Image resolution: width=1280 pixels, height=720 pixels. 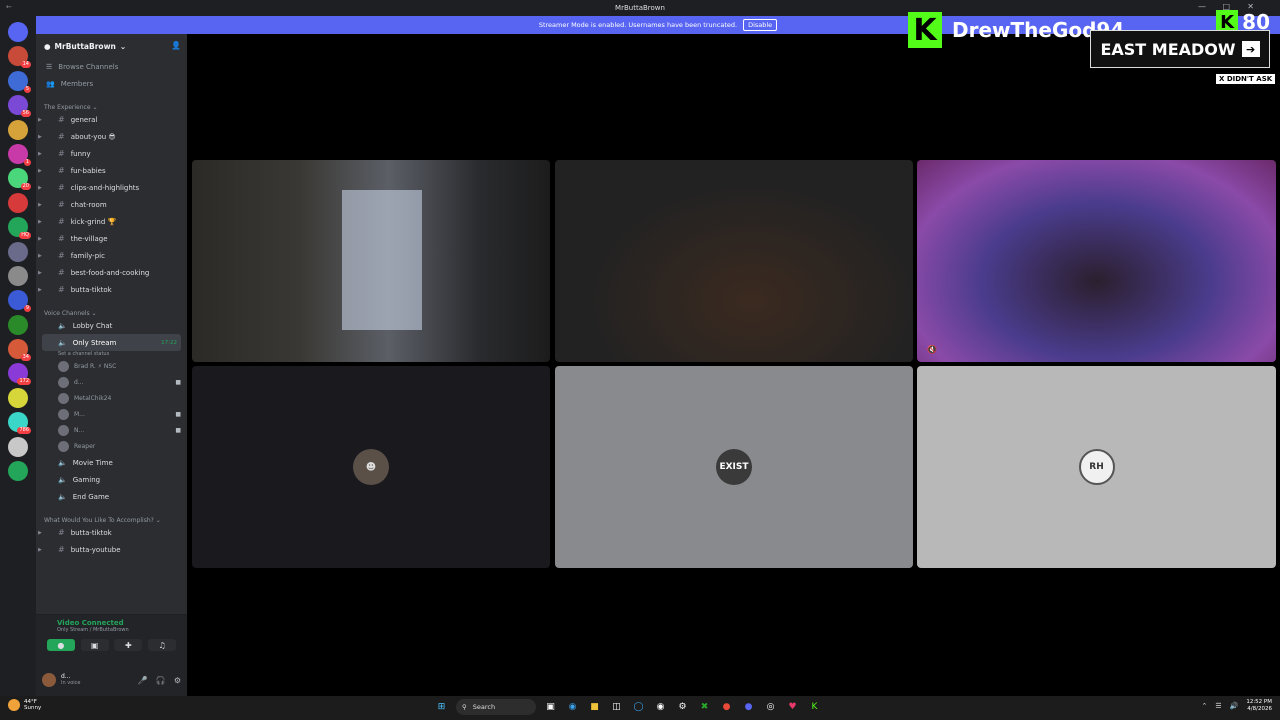 I want to click on camera-icon: ■, so click(x=178, y=382).